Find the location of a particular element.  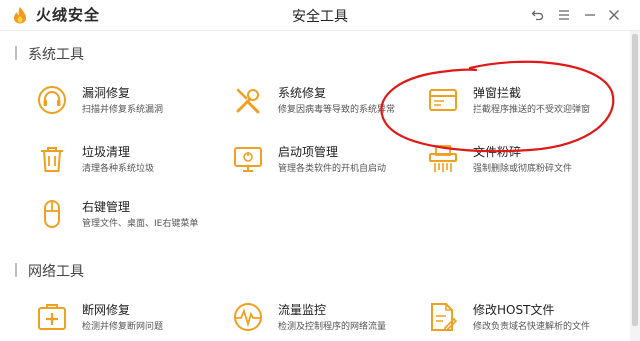

section-title-network: 网络工具 is located at coordinates (56, 272).